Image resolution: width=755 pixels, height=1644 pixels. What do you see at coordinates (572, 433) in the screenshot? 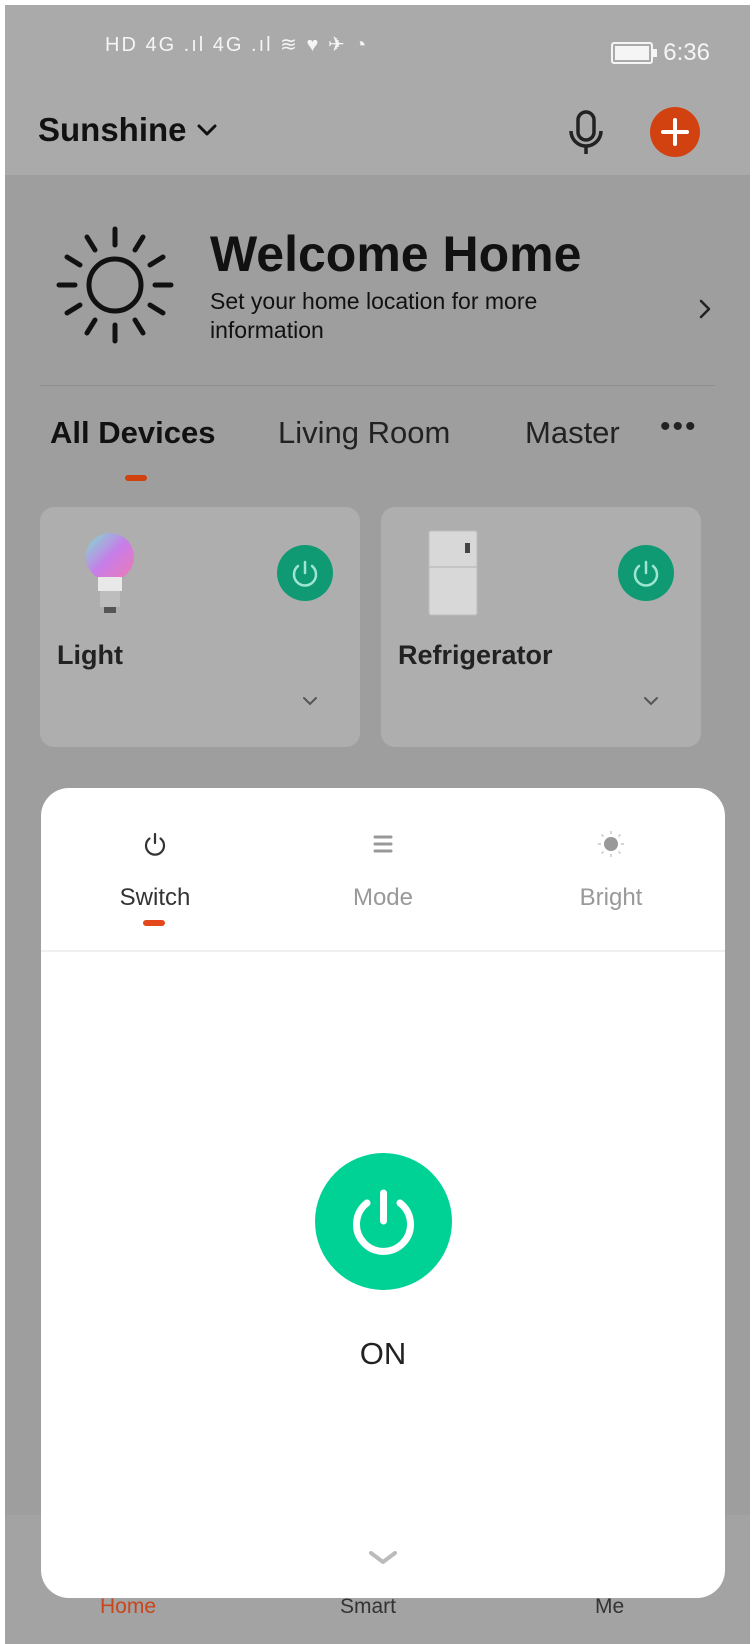
I see `tab-master: Master` at bounding box center [572, 433].